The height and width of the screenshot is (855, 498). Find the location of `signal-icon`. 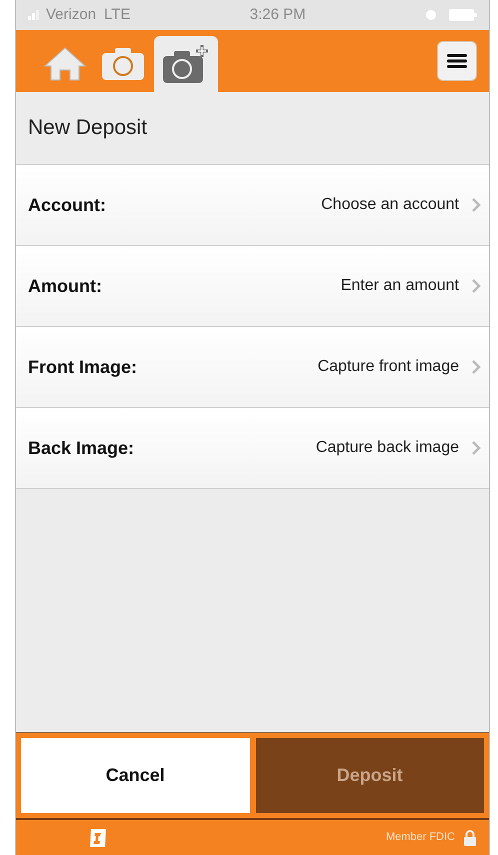

signal-icon is located at coordinates (35, 15).